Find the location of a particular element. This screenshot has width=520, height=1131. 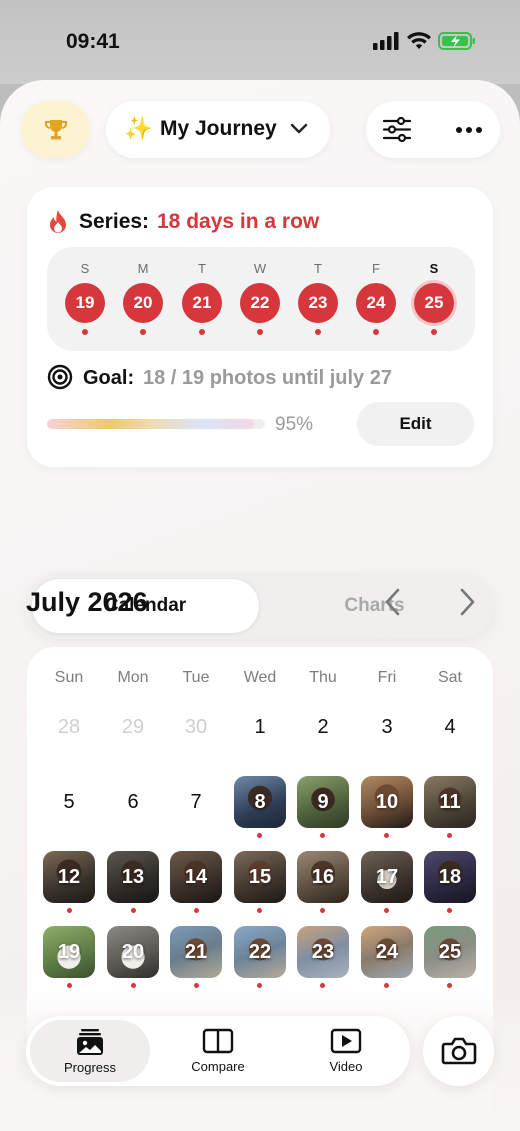

bottom-navigation: Progress Compare Video is located at coordinates (218, 1051).